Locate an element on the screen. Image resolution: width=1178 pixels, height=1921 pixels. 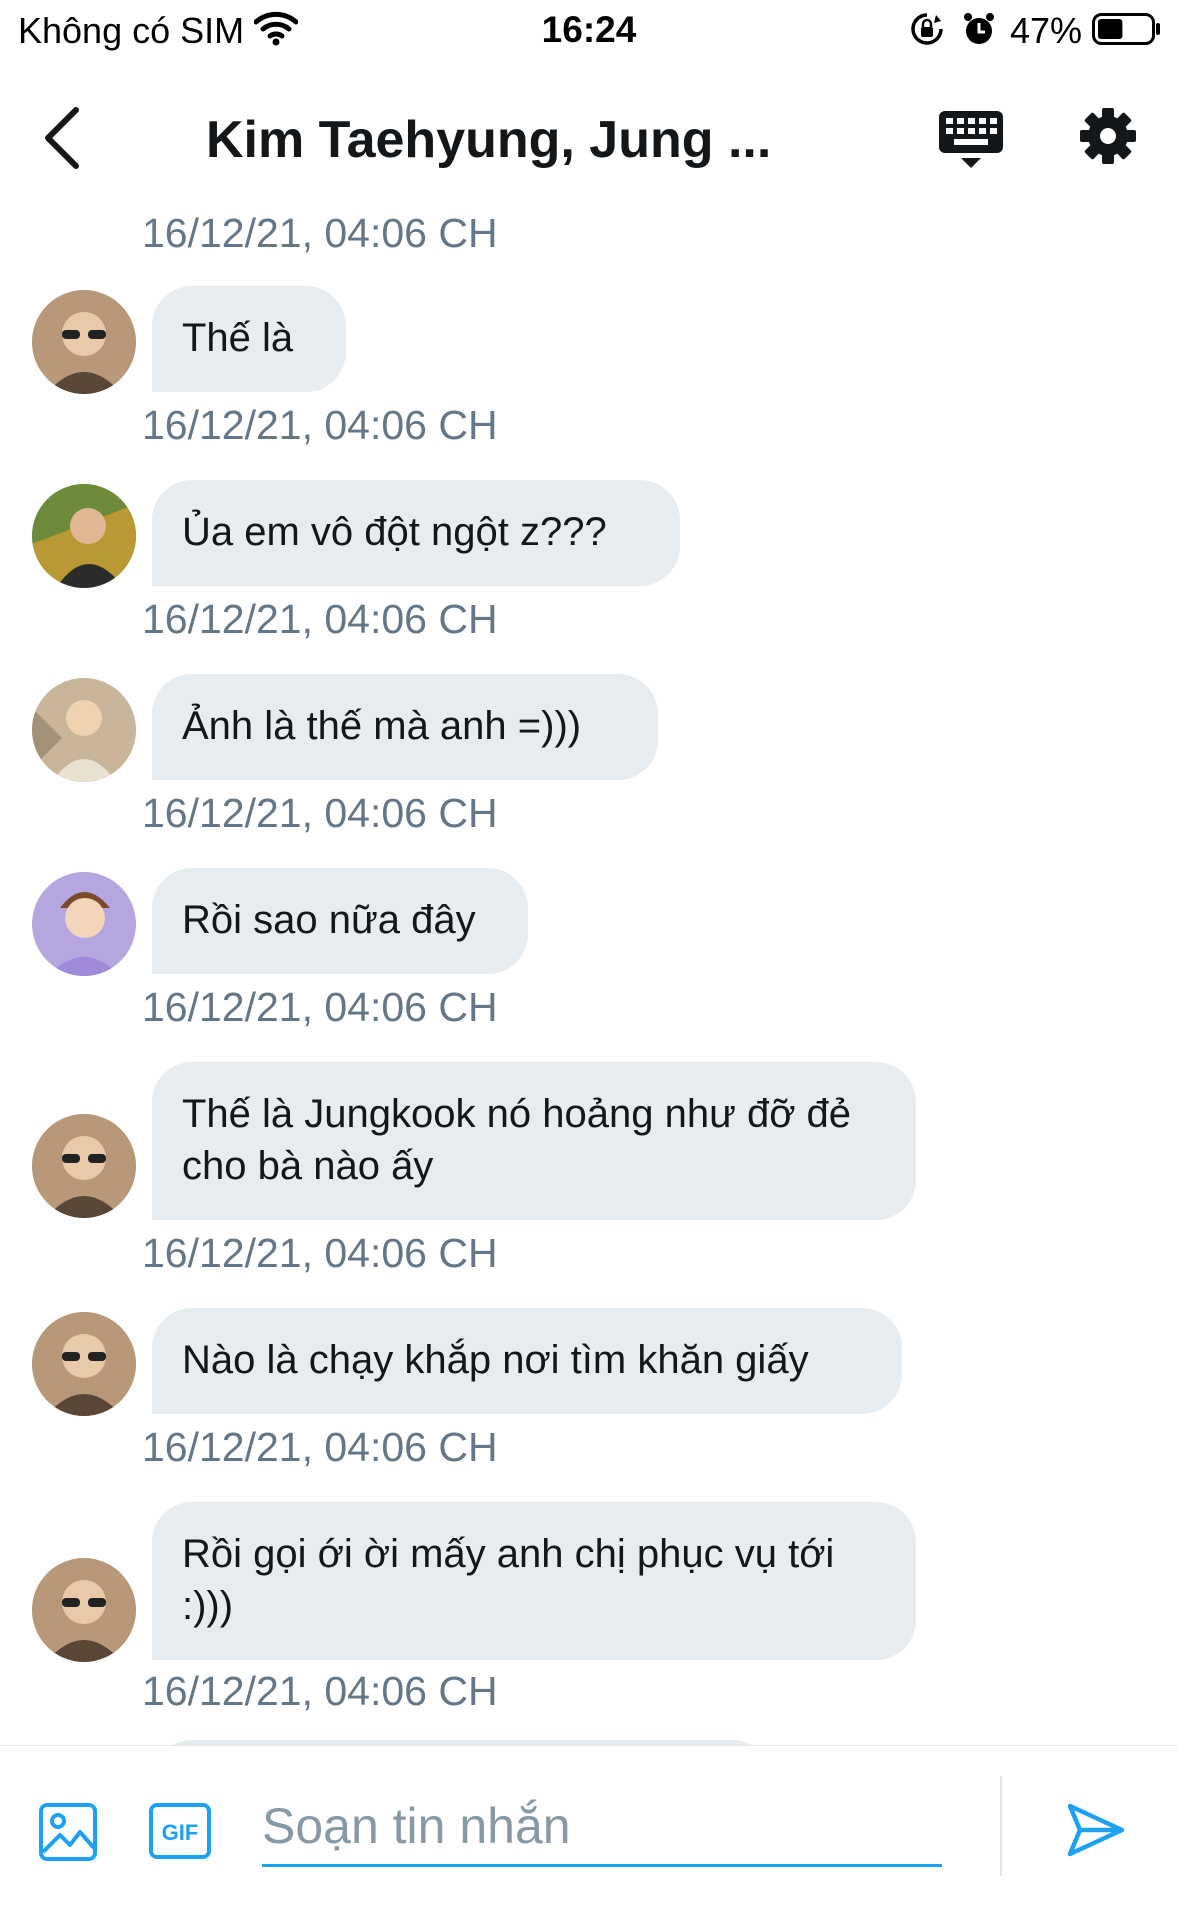
send-icon is located at coordinates (1096, 1830).